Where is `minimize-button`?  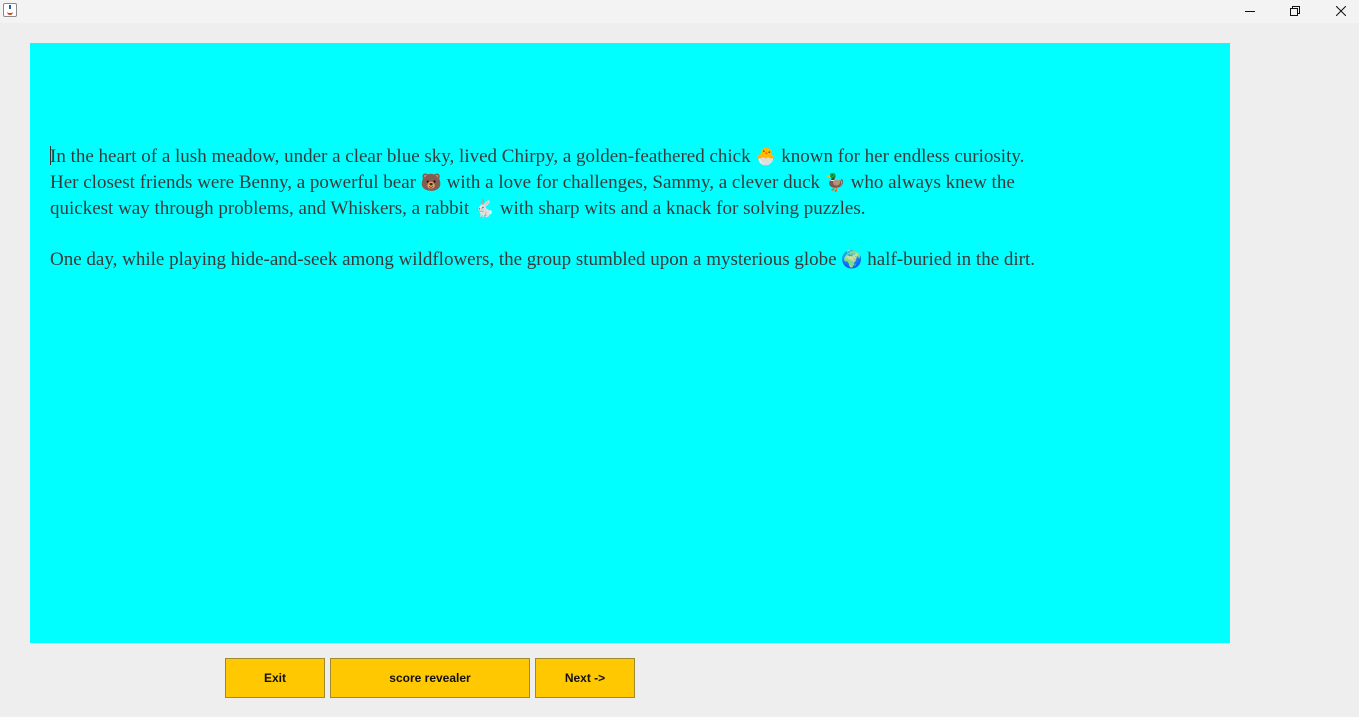
minimize-button is located at coordinates (1250, 11).